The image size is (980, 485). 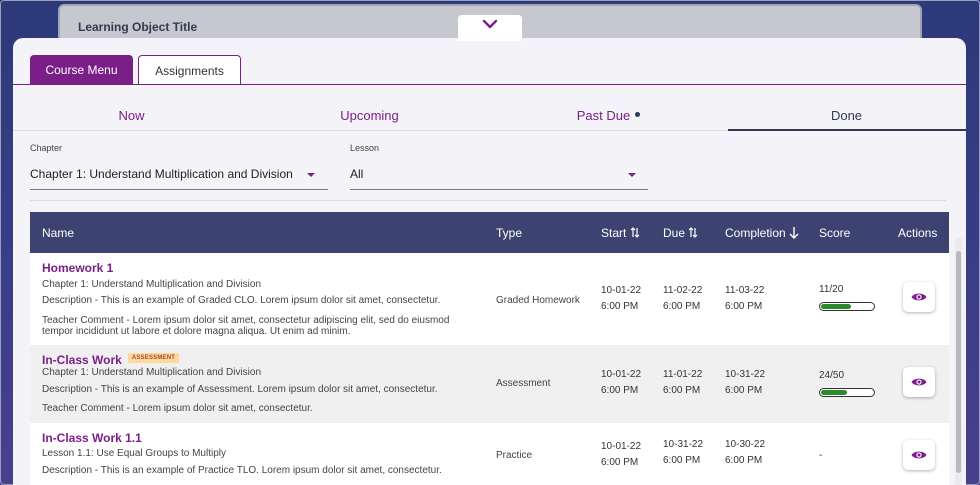 What do you see at coordinates (538, 300) in the screenshot?
I see `assignment-type: Graded Homework` at bounding box center [538, 300].